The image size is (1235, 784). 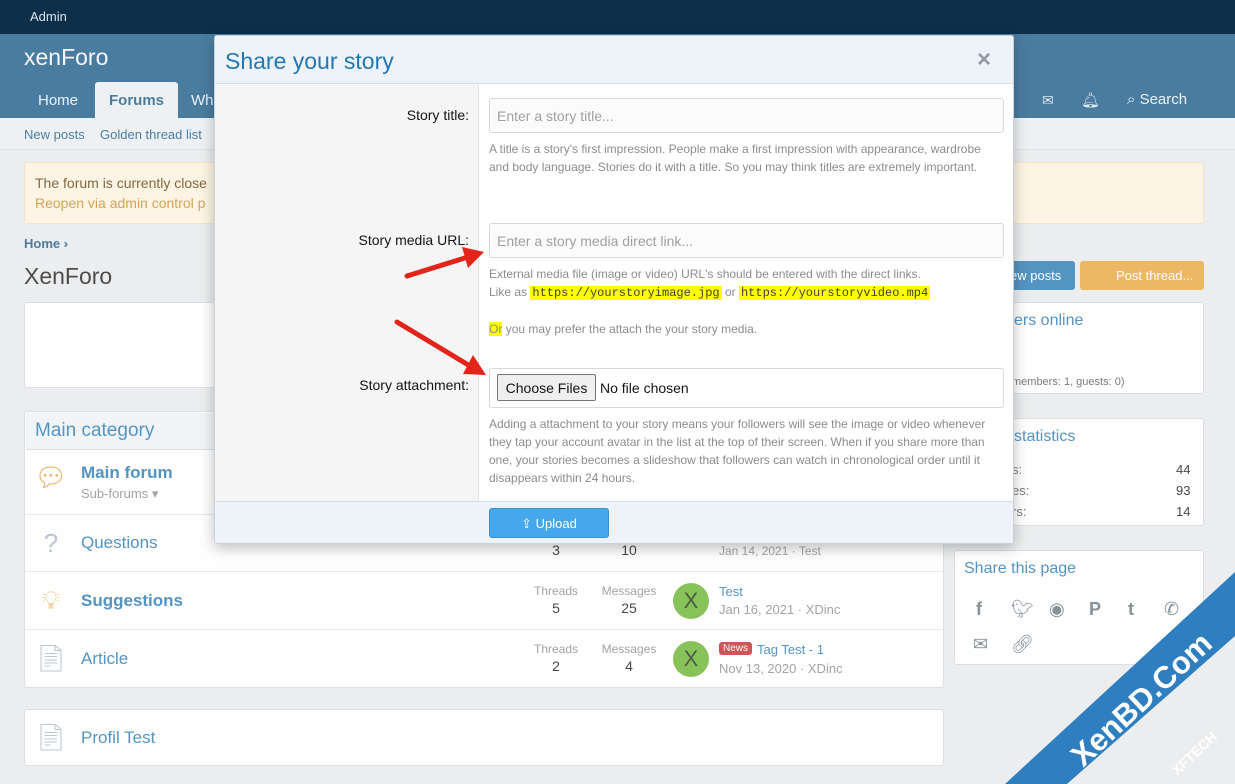 What do you see at coordinates (1194, 753) in the screenshot?
I see `watermark-subtext: XFTECH` at bounding box center [1194, 753].